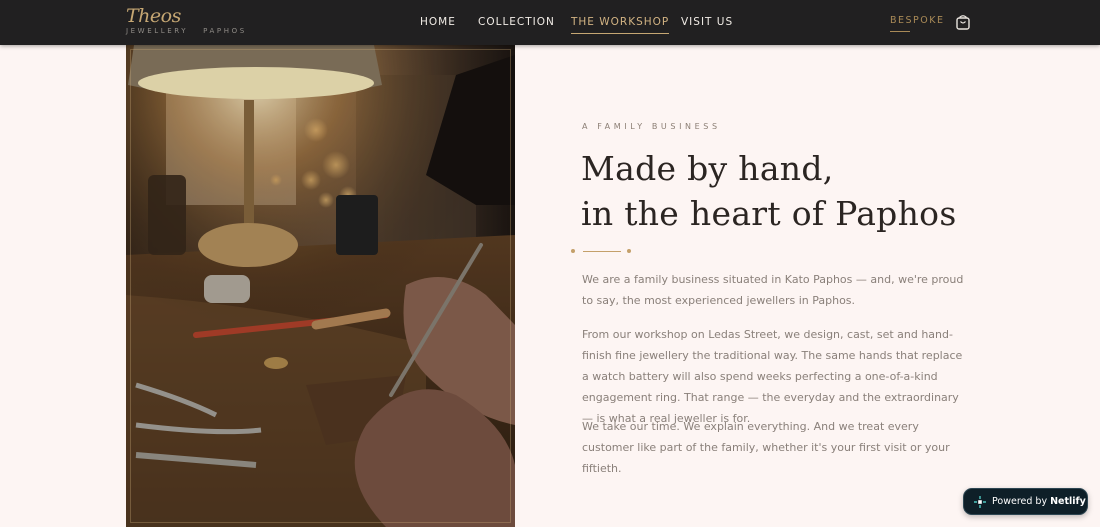 This screenshot has height=527, width=1100. Describe the element at coordinates (980, 501) in the screenshot. I see `netlify-icon` at that location.